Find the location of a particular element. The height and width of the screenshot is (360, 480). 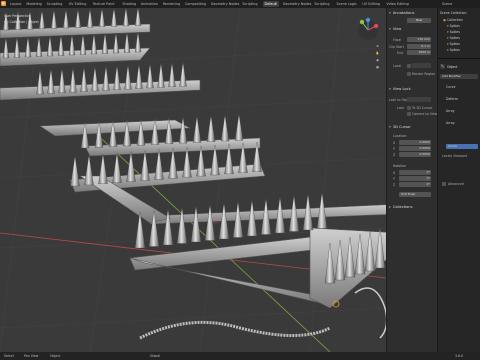

location-label: Location is located at coordinates (400, 136).